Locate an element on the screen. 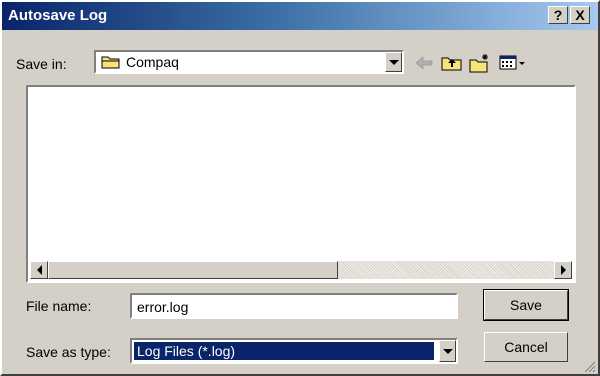 The height and width of the screenshot is (376, 600). up-folder-icon is located at coordinates (451, 64).